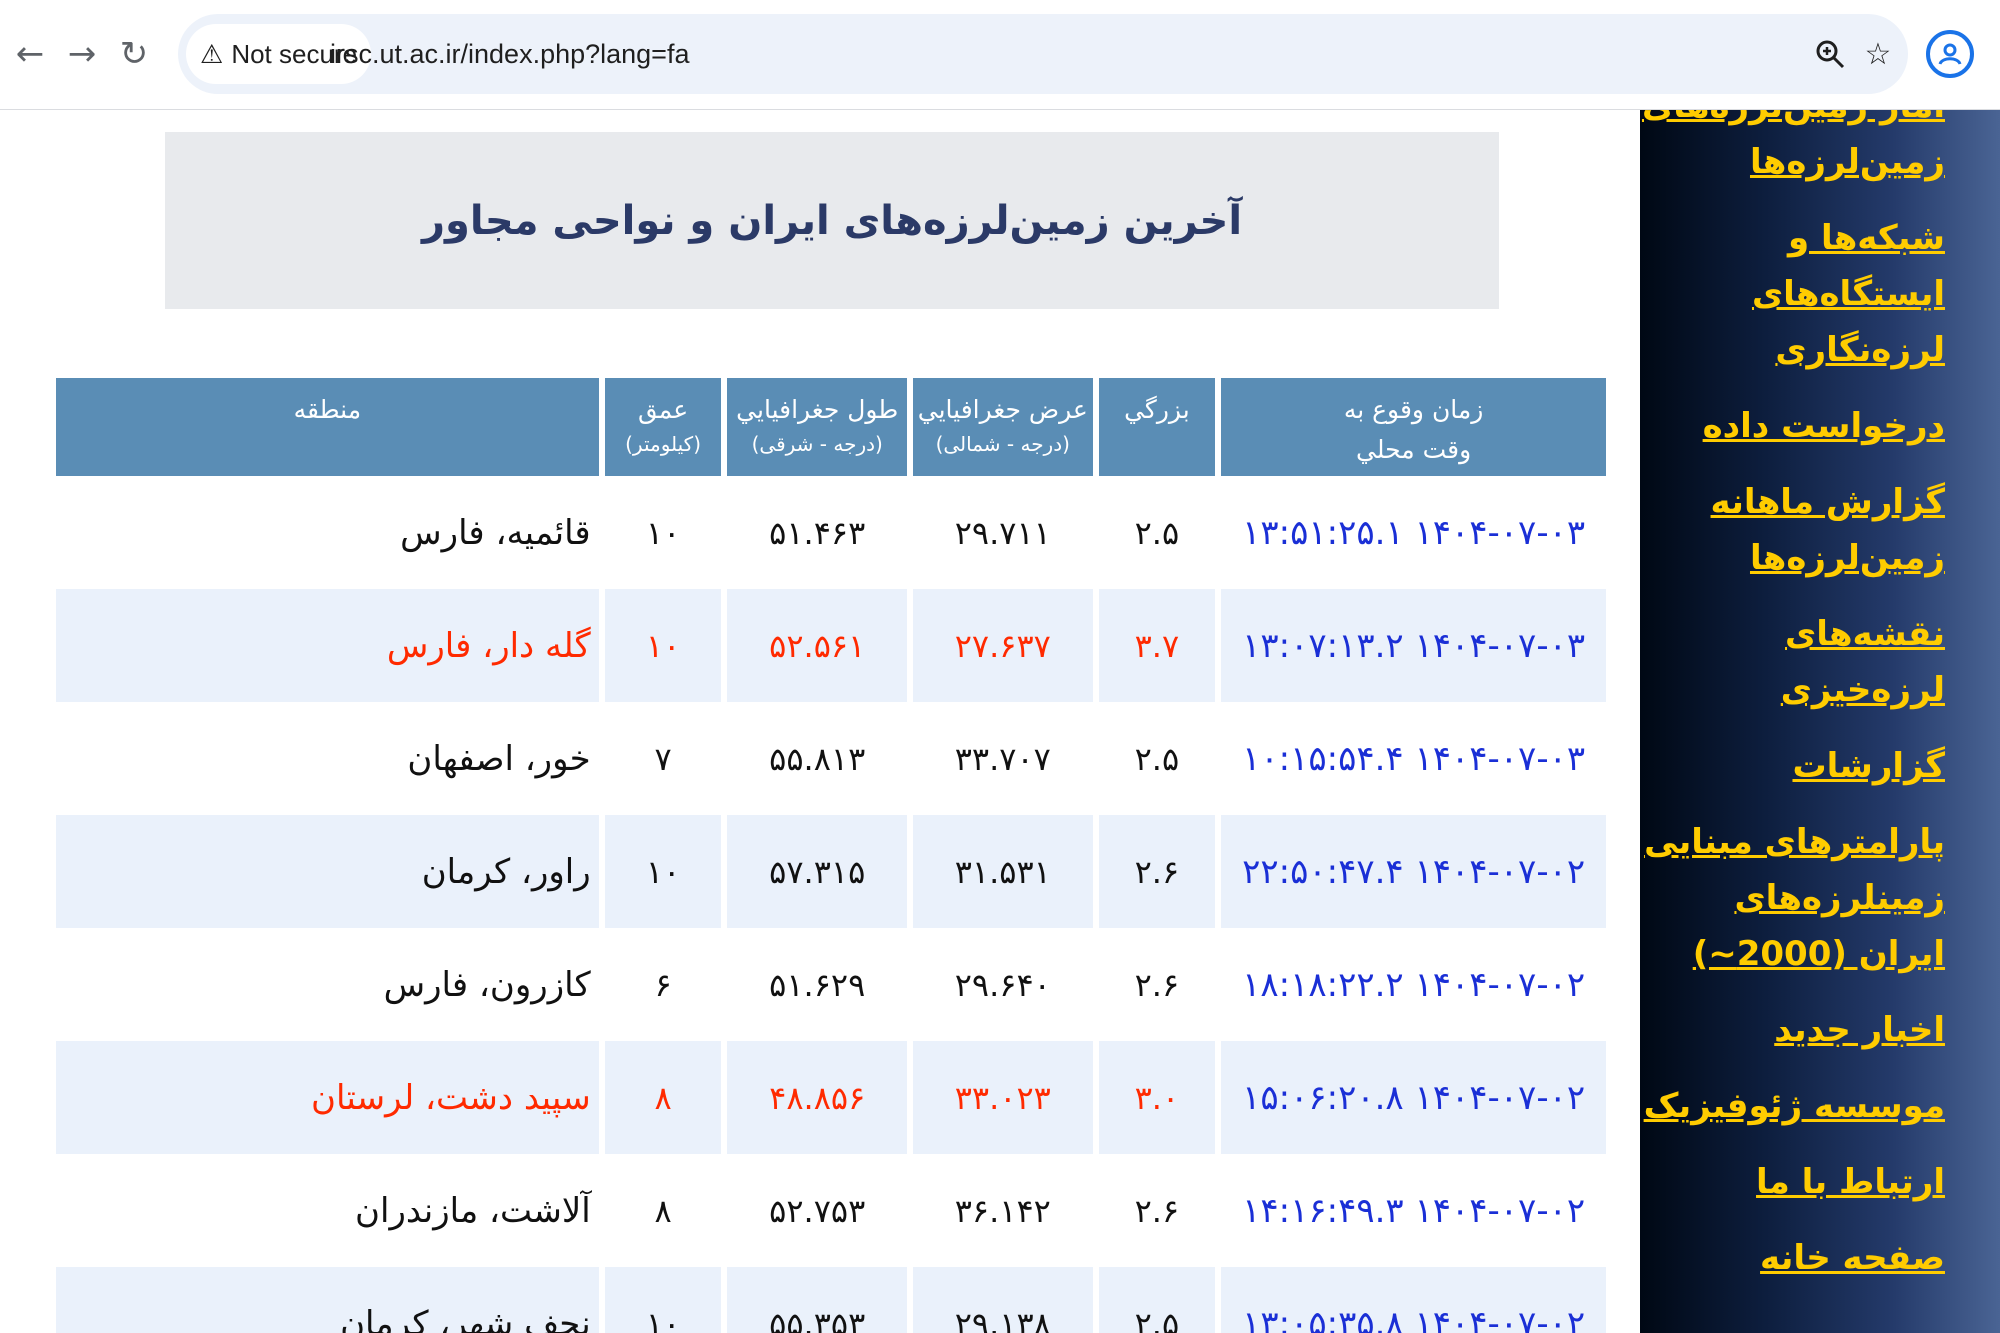  Describe the element at coordinates (134, 54) in the screenshot. I see `reload-icon: ↻` at that location.